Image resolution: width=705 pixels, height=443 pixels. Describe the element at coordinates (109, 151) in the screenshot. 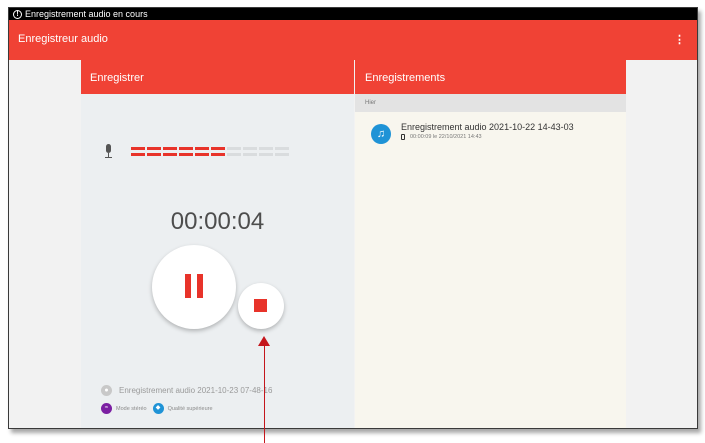

I see `microphone-icon` at that location.